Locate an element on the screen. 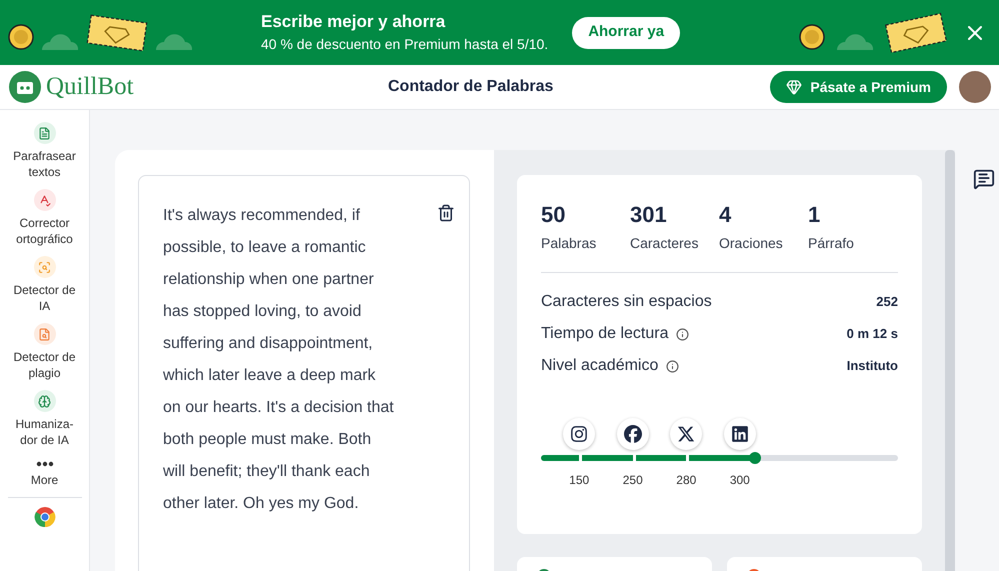  detail-label: Caracteres sin espacios is located at coordinates (626, 302).